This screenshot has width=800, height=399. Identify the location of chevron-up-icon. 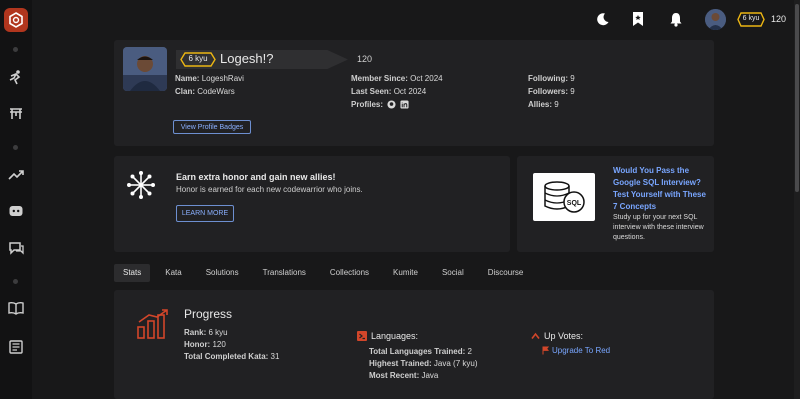
(535, 335).